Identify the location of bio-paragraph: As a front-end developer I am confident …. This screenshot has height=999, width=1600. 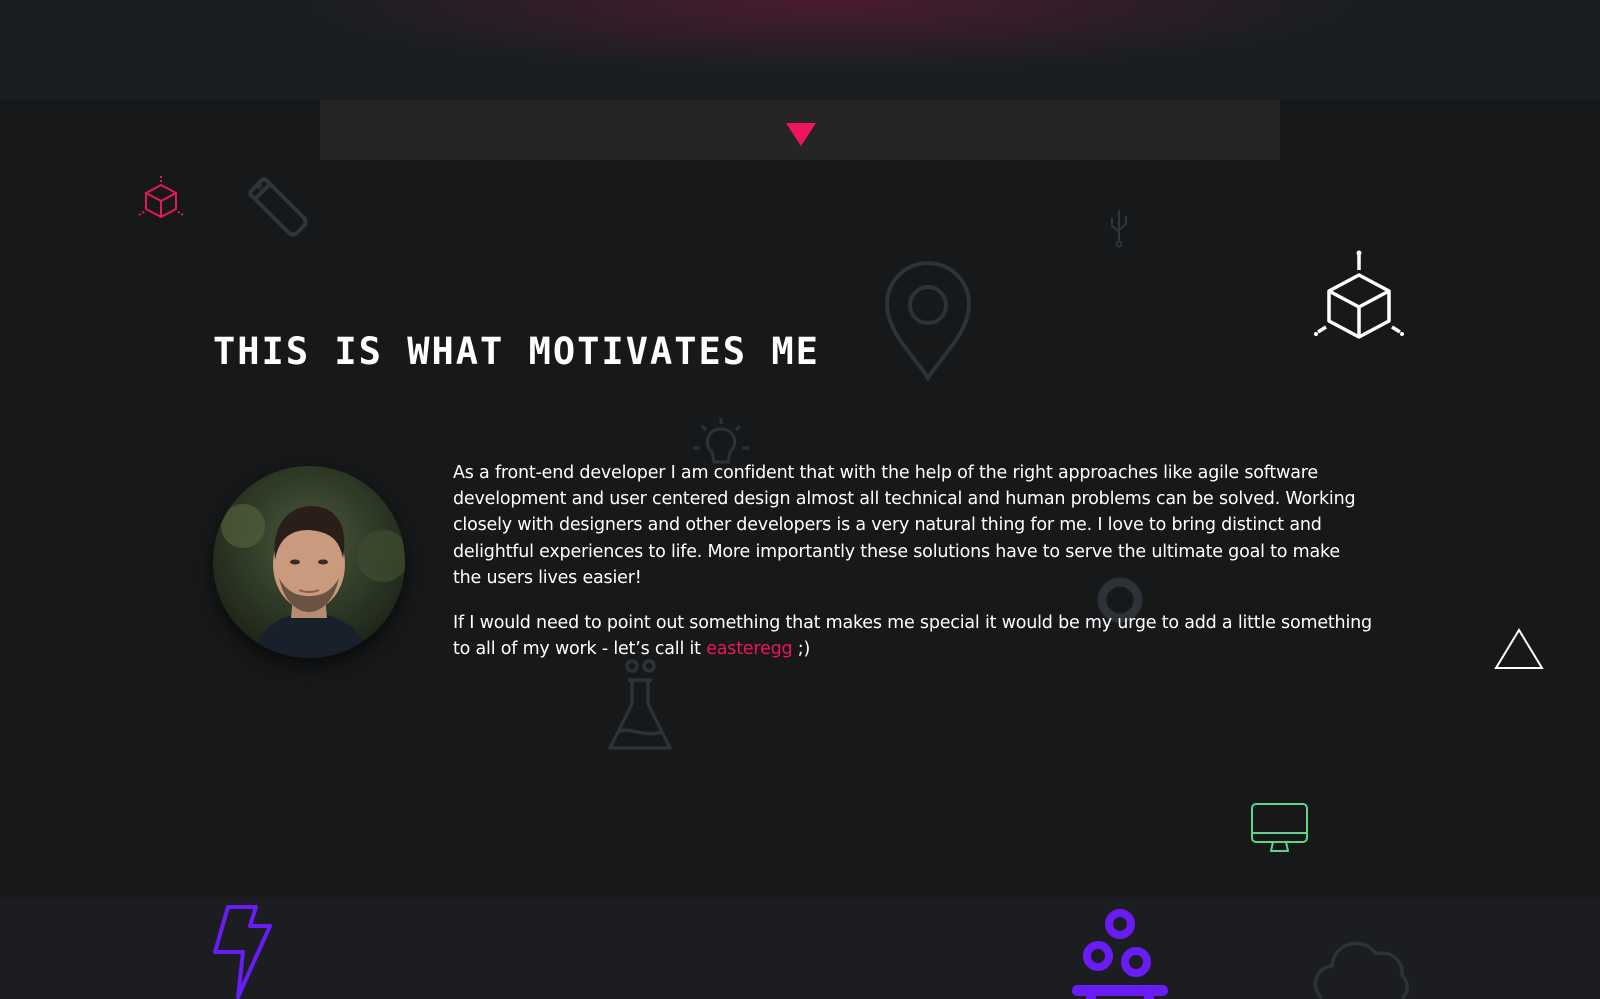
(904, 525).